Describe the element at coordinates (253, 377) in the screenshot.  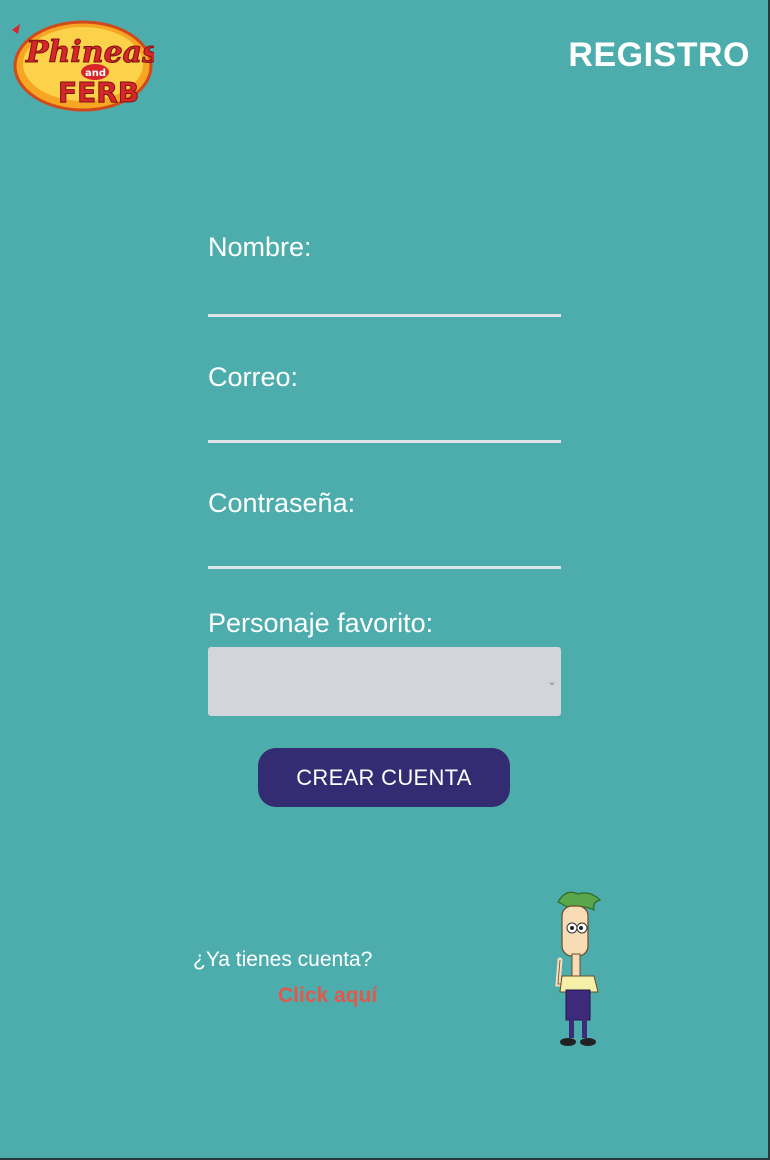
I see `email-label: Correo:` at that location.